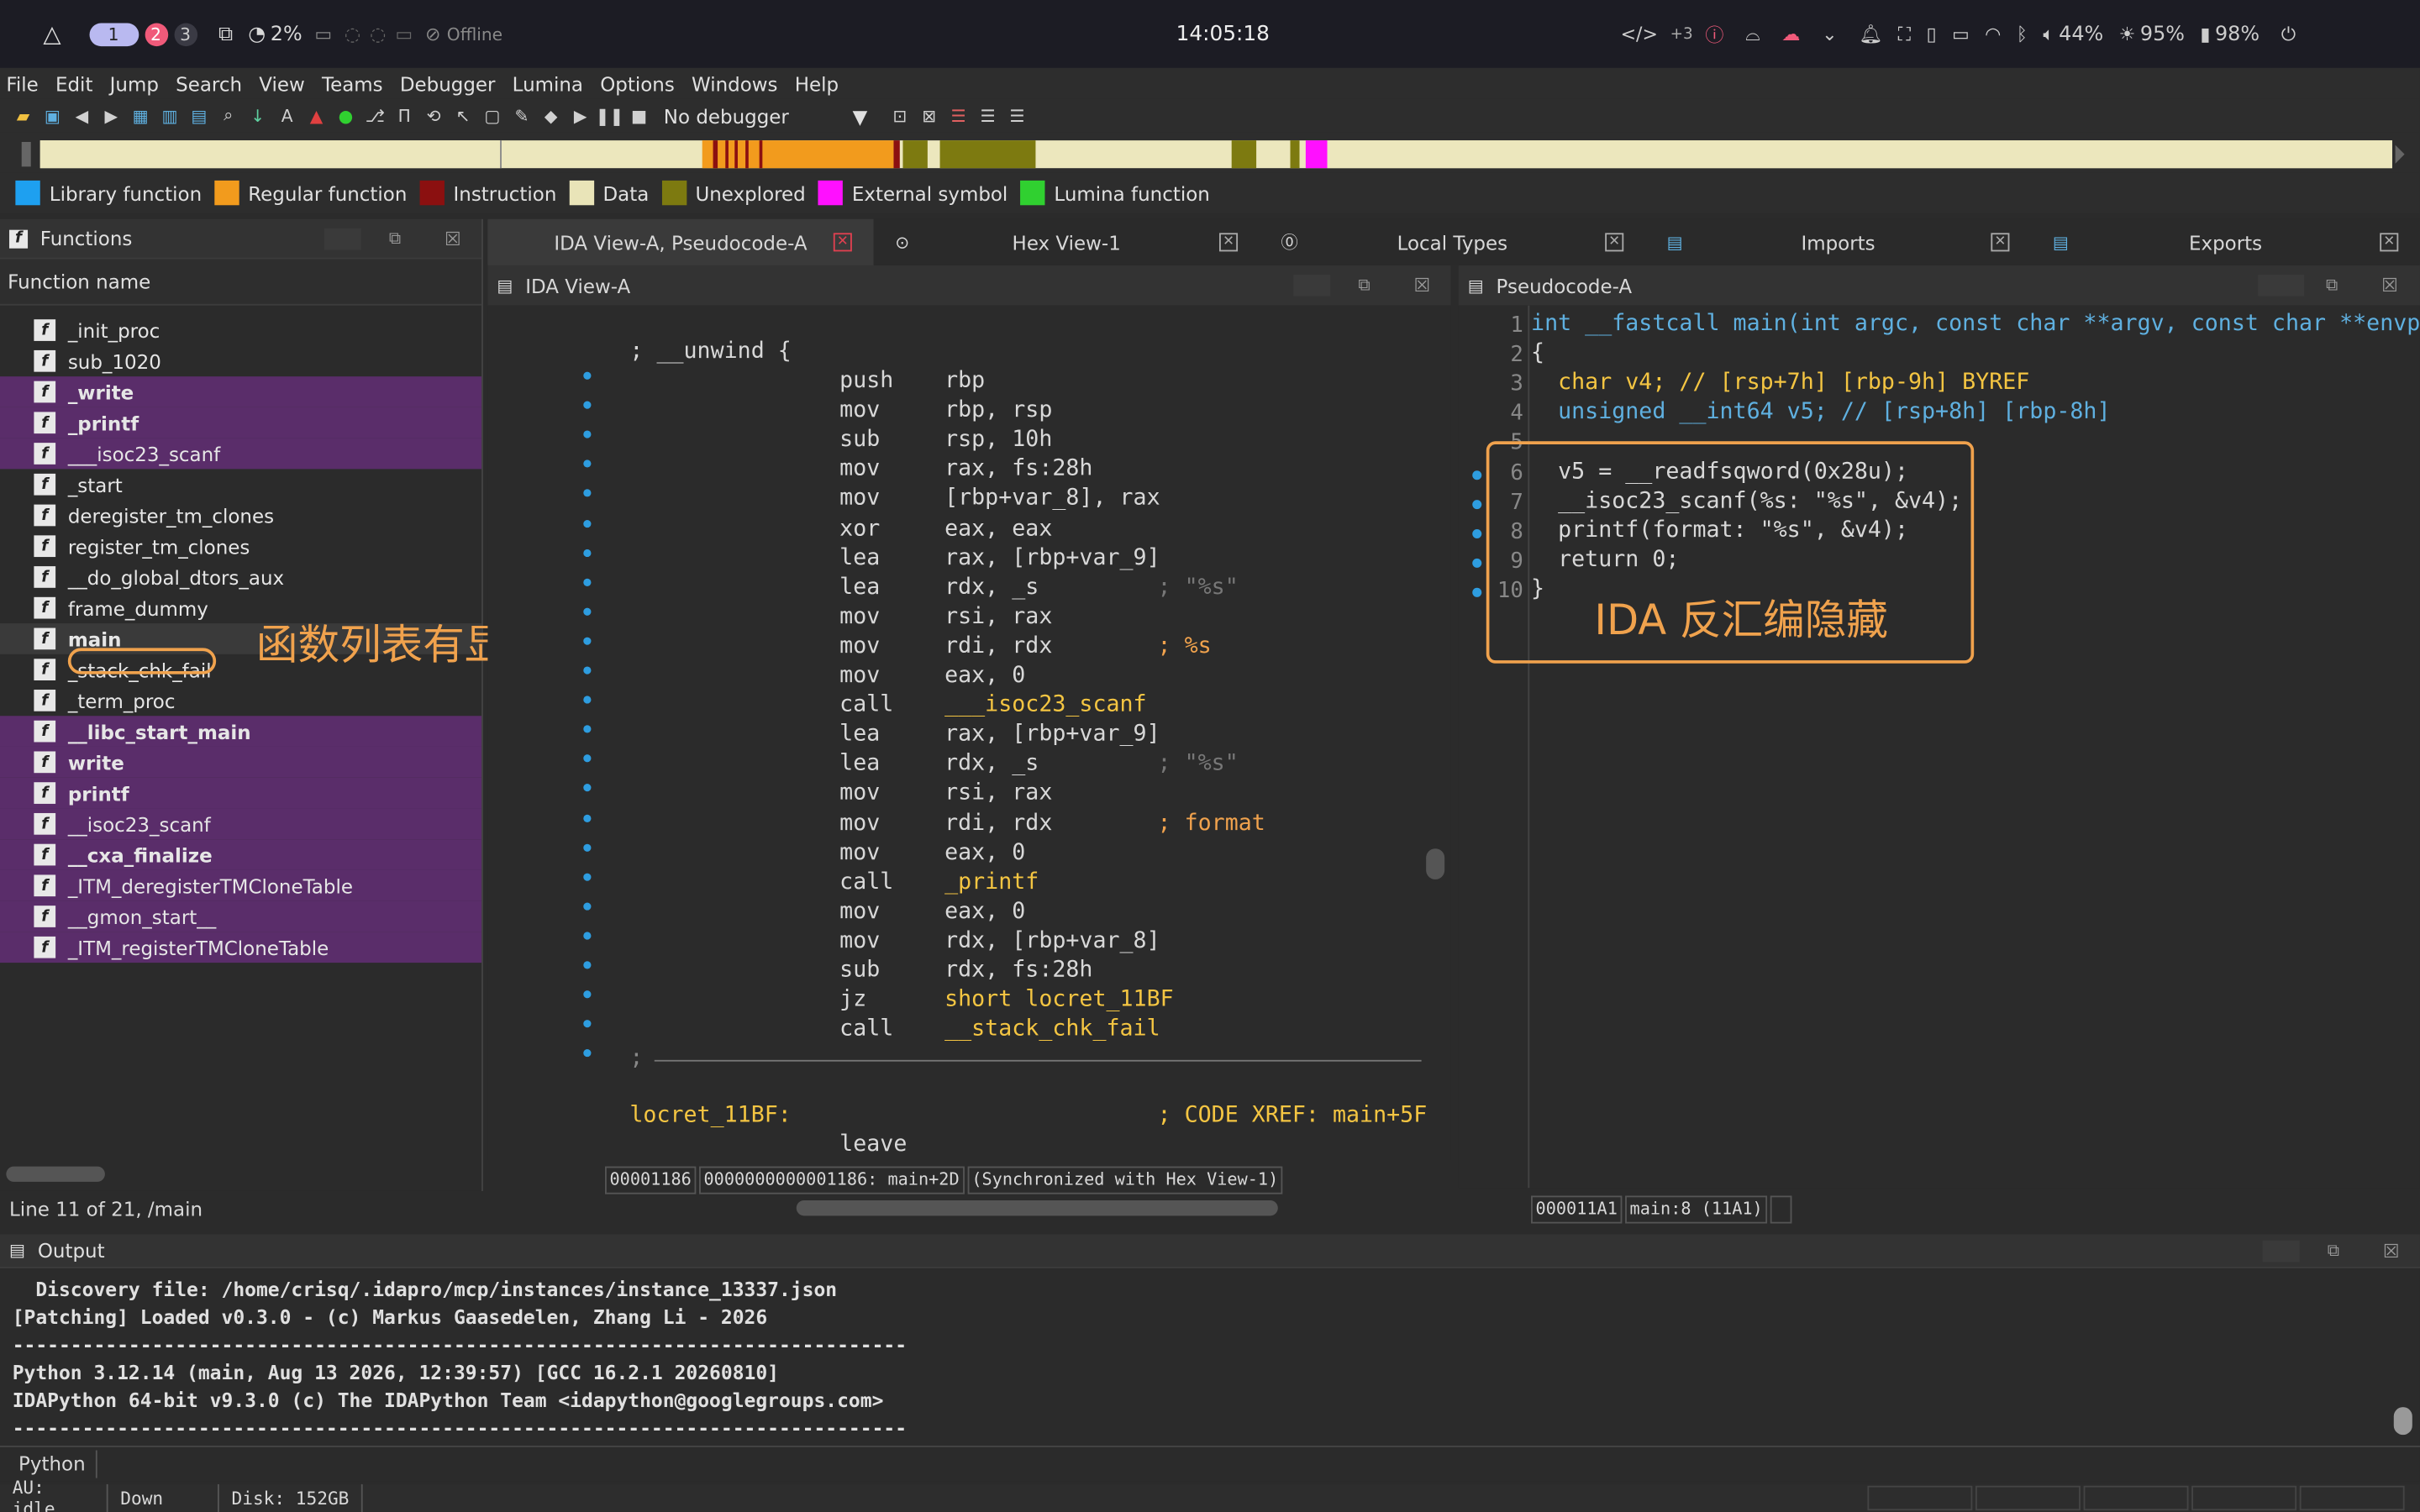 The width and height of the screenshot is (2420, 1512). What do you see at coordinates (1752, 34) in the screenshot?
I see `speedometer-icon: ⌓` at bounding box center [1752, 34].